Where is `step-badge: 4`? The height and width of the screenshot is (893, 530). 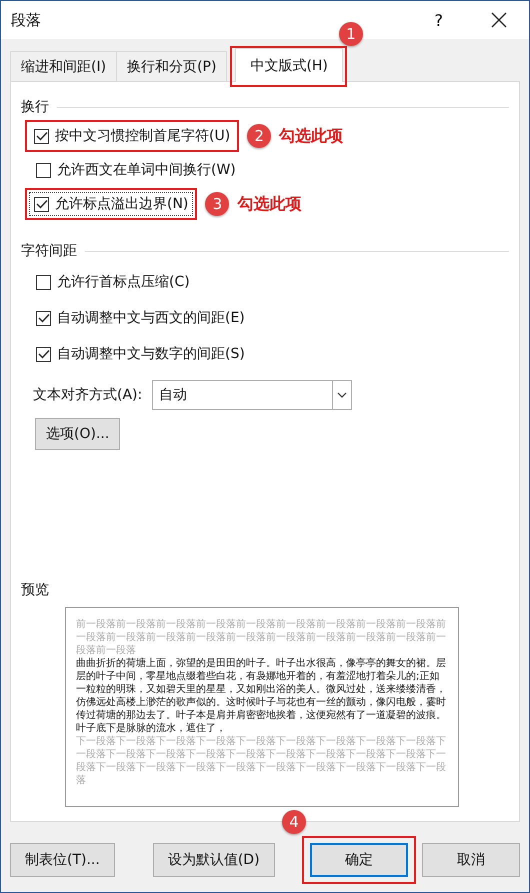
step-badge: 4 is located at coordinates (294, 822).